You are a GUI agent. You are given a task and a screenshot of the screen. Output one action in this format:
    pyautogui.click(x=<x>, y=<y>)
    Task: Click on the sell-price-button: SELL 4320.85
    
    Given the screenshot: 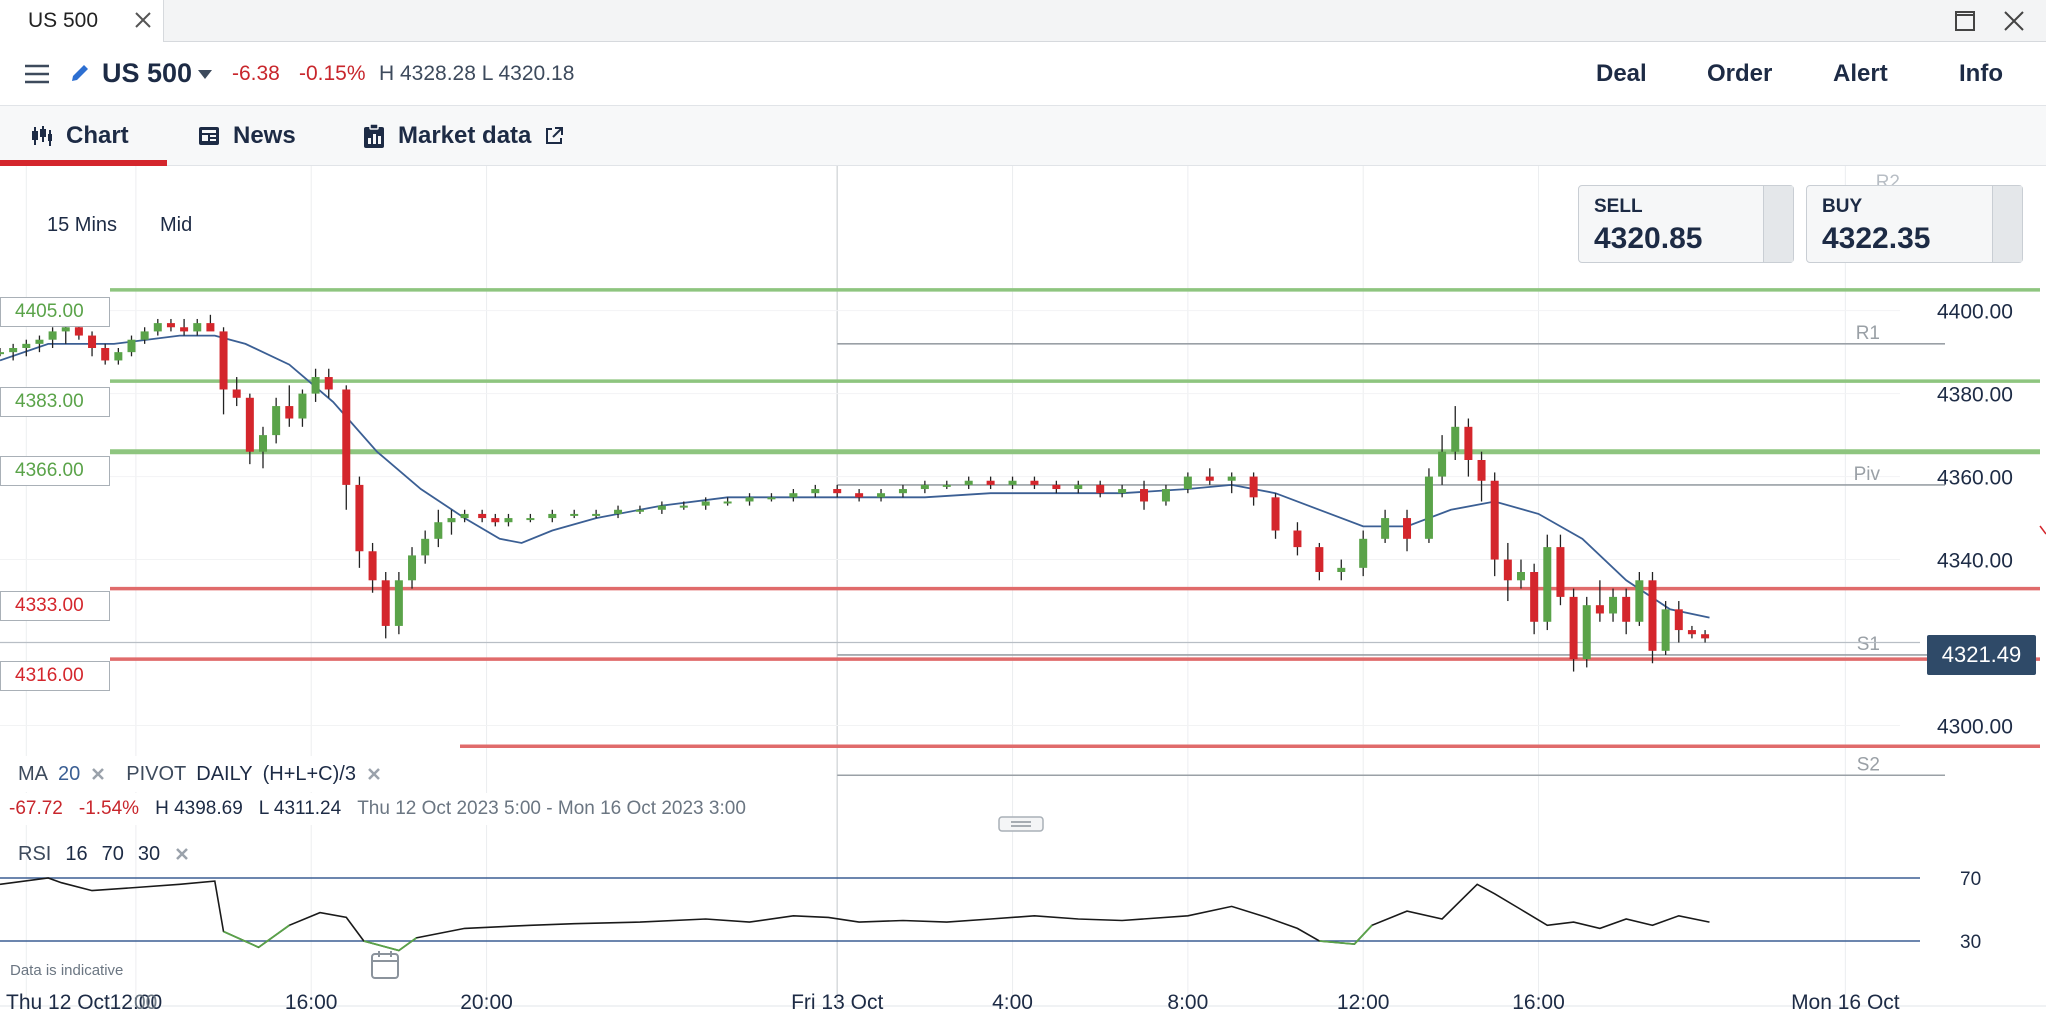 What is the action you would take?
    pyautogui.click(x=1686, y=224)
    